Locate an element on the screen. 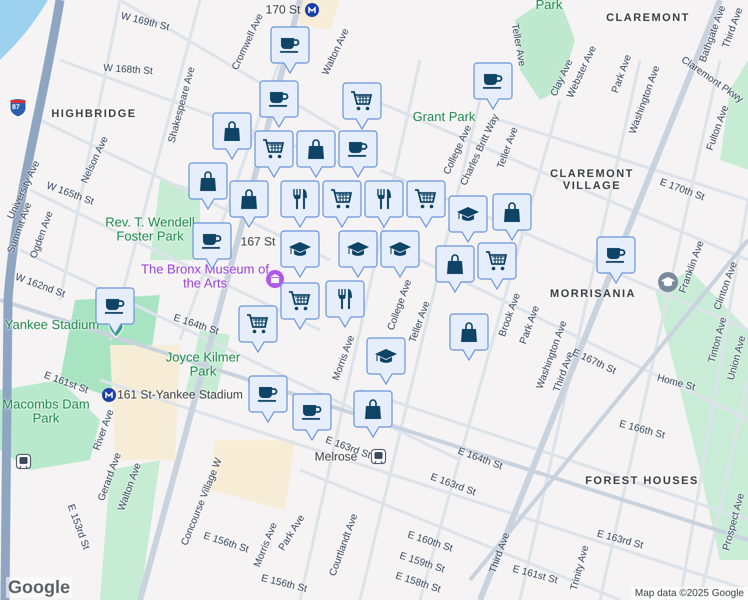 This screenshot has width=748, height=600. park-label: Macombs Dam Park is located at coordinates (46, 412).